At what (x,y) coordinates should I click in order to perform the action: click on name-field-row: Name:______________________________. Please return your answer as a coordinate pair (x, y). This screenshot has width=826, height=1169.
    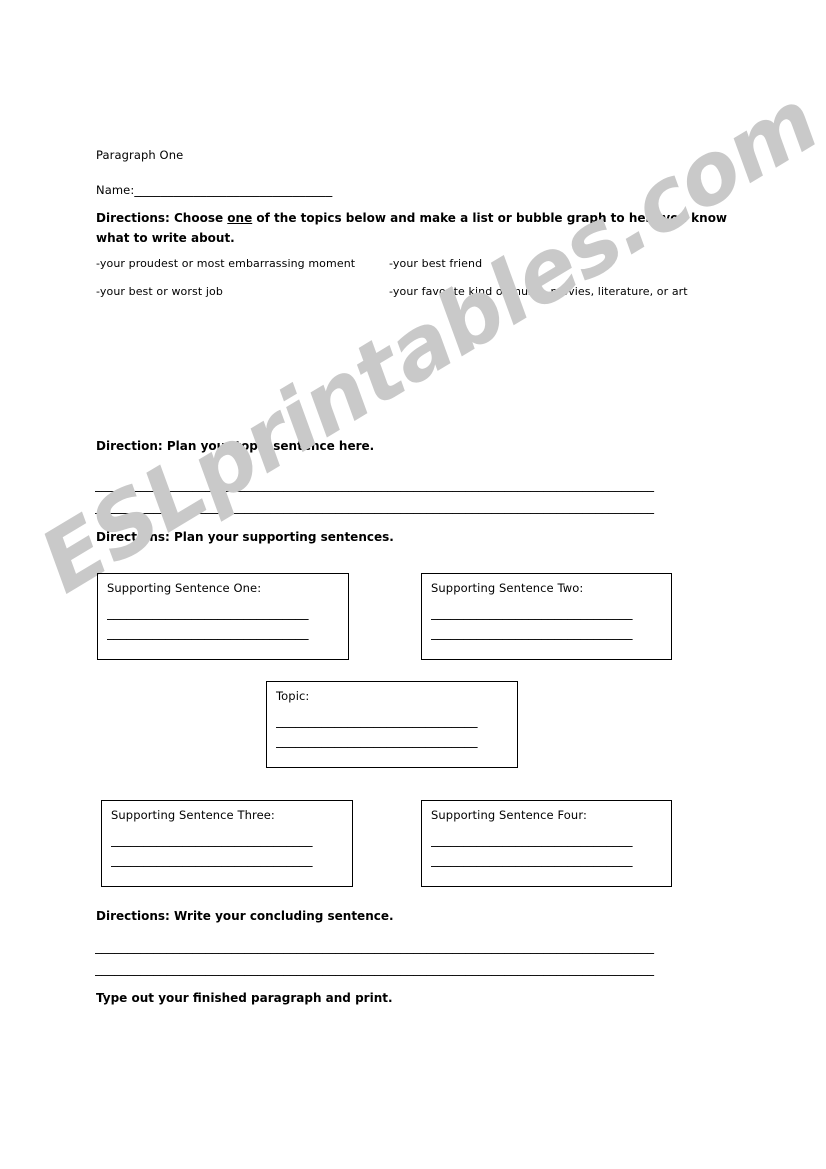
    Looking at the image, I should click on (214, 188).